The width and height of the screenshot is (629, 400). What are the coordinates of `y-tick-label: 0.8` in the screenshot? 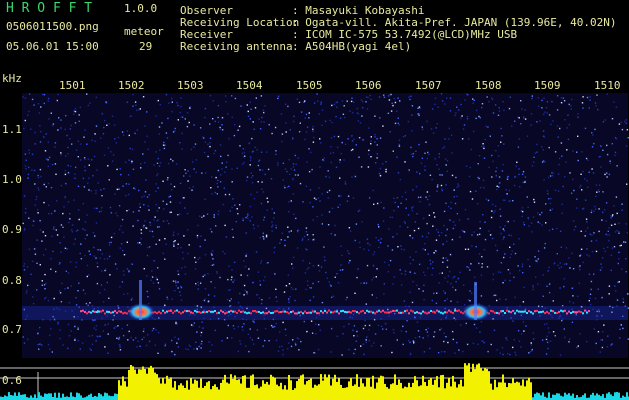 It's located at (12, 280).